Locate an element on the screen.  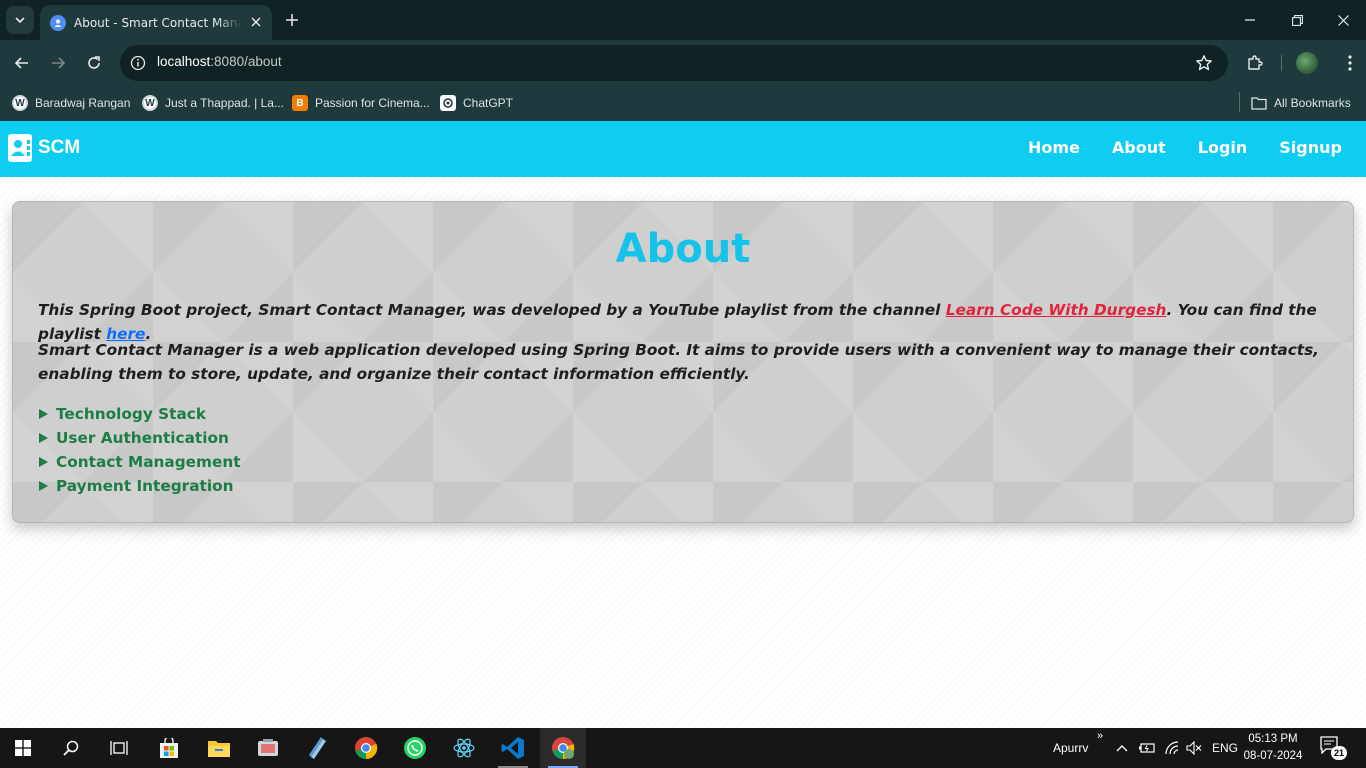
profile-avatar is located at coordinates (1307, 63).